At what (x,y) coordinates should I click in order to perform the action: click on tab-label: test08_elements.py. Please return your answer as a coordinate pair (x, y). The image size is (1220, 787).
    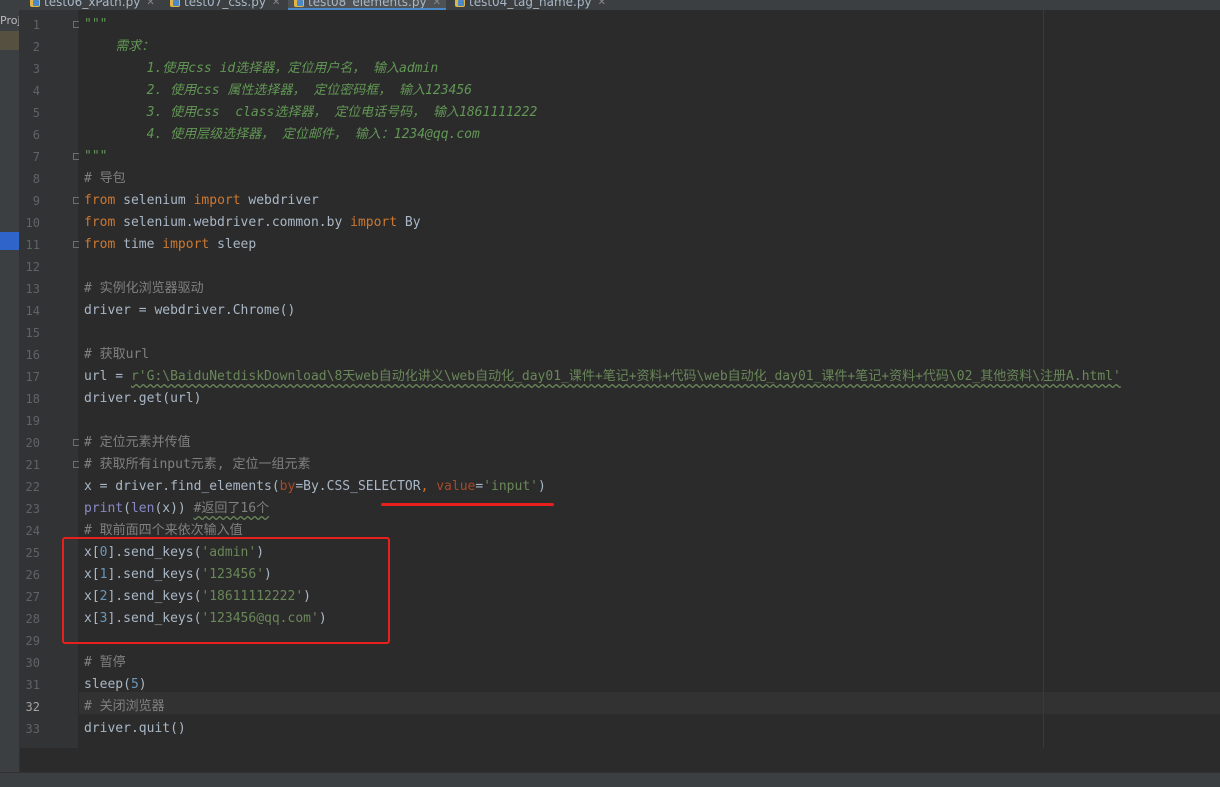
    Looking at the image, I should click on (367, 4).